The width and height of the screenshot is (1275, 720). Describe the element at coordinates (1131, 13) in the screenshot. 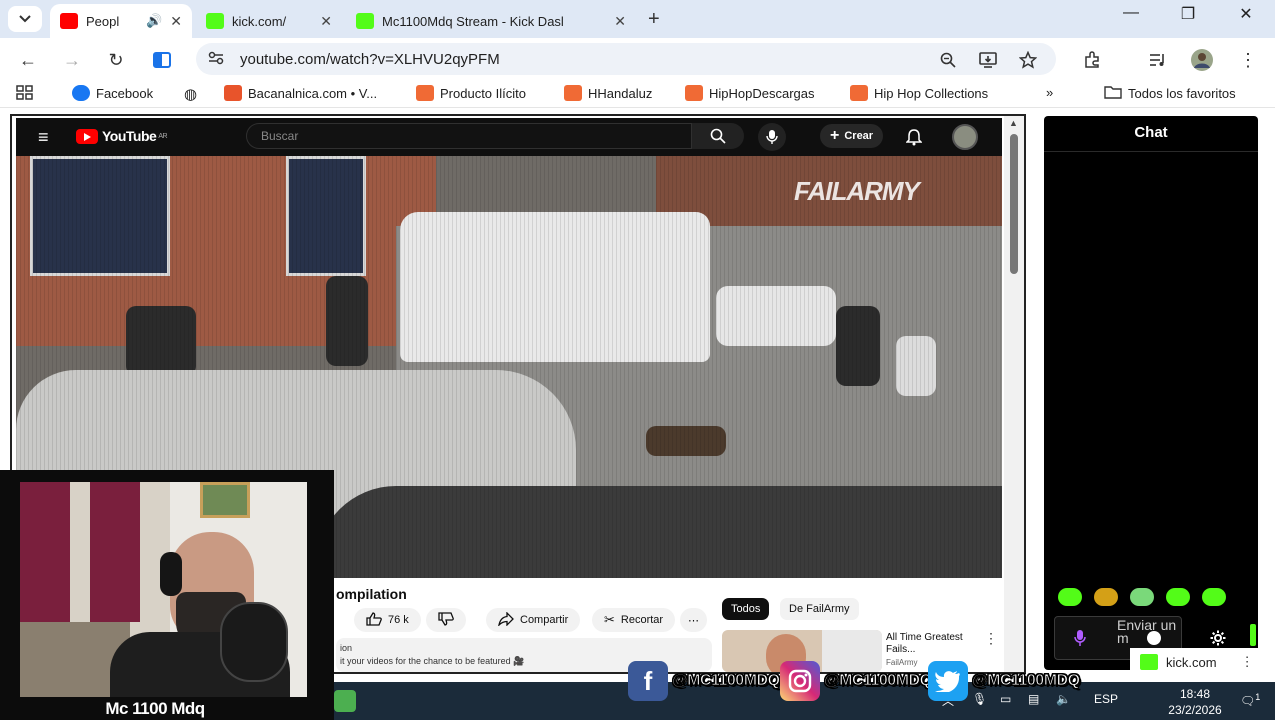

I see `minimize-button: —` at that location.